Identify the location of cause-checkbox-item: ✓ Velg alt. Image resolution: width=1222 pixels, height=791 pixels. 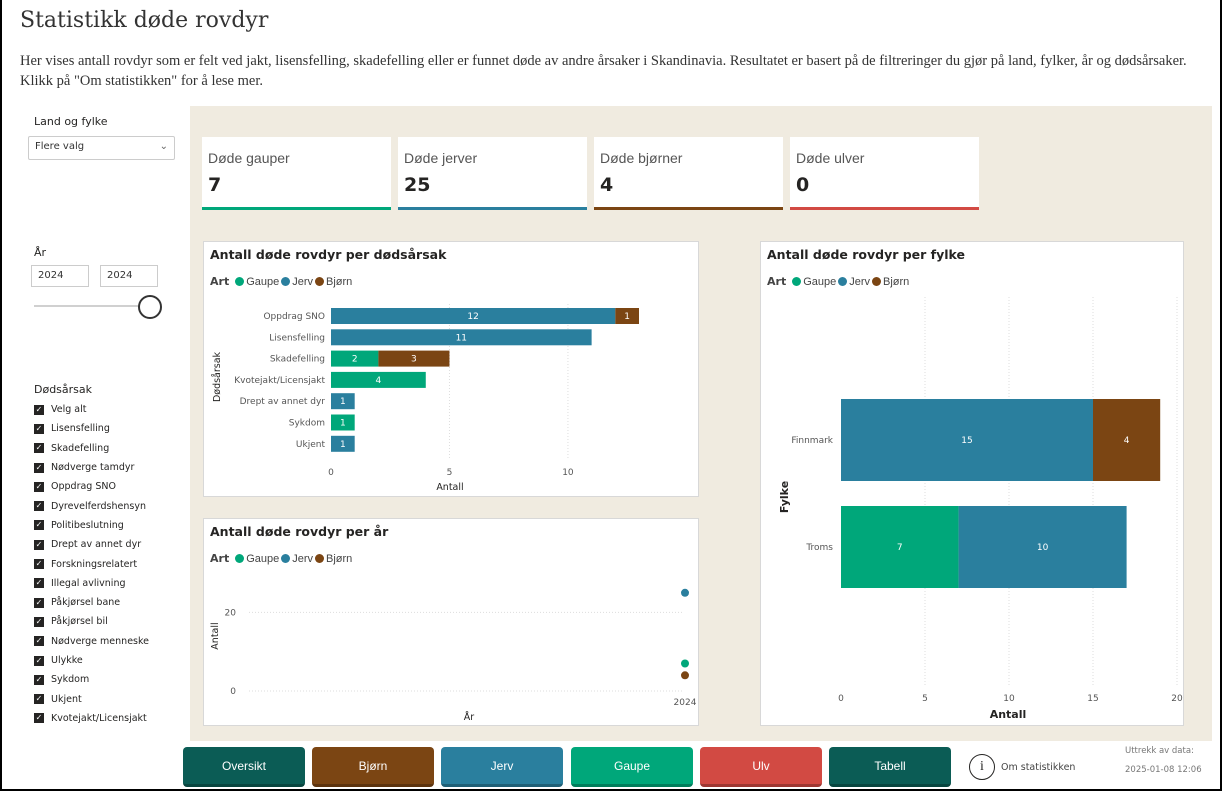
(91, 409).